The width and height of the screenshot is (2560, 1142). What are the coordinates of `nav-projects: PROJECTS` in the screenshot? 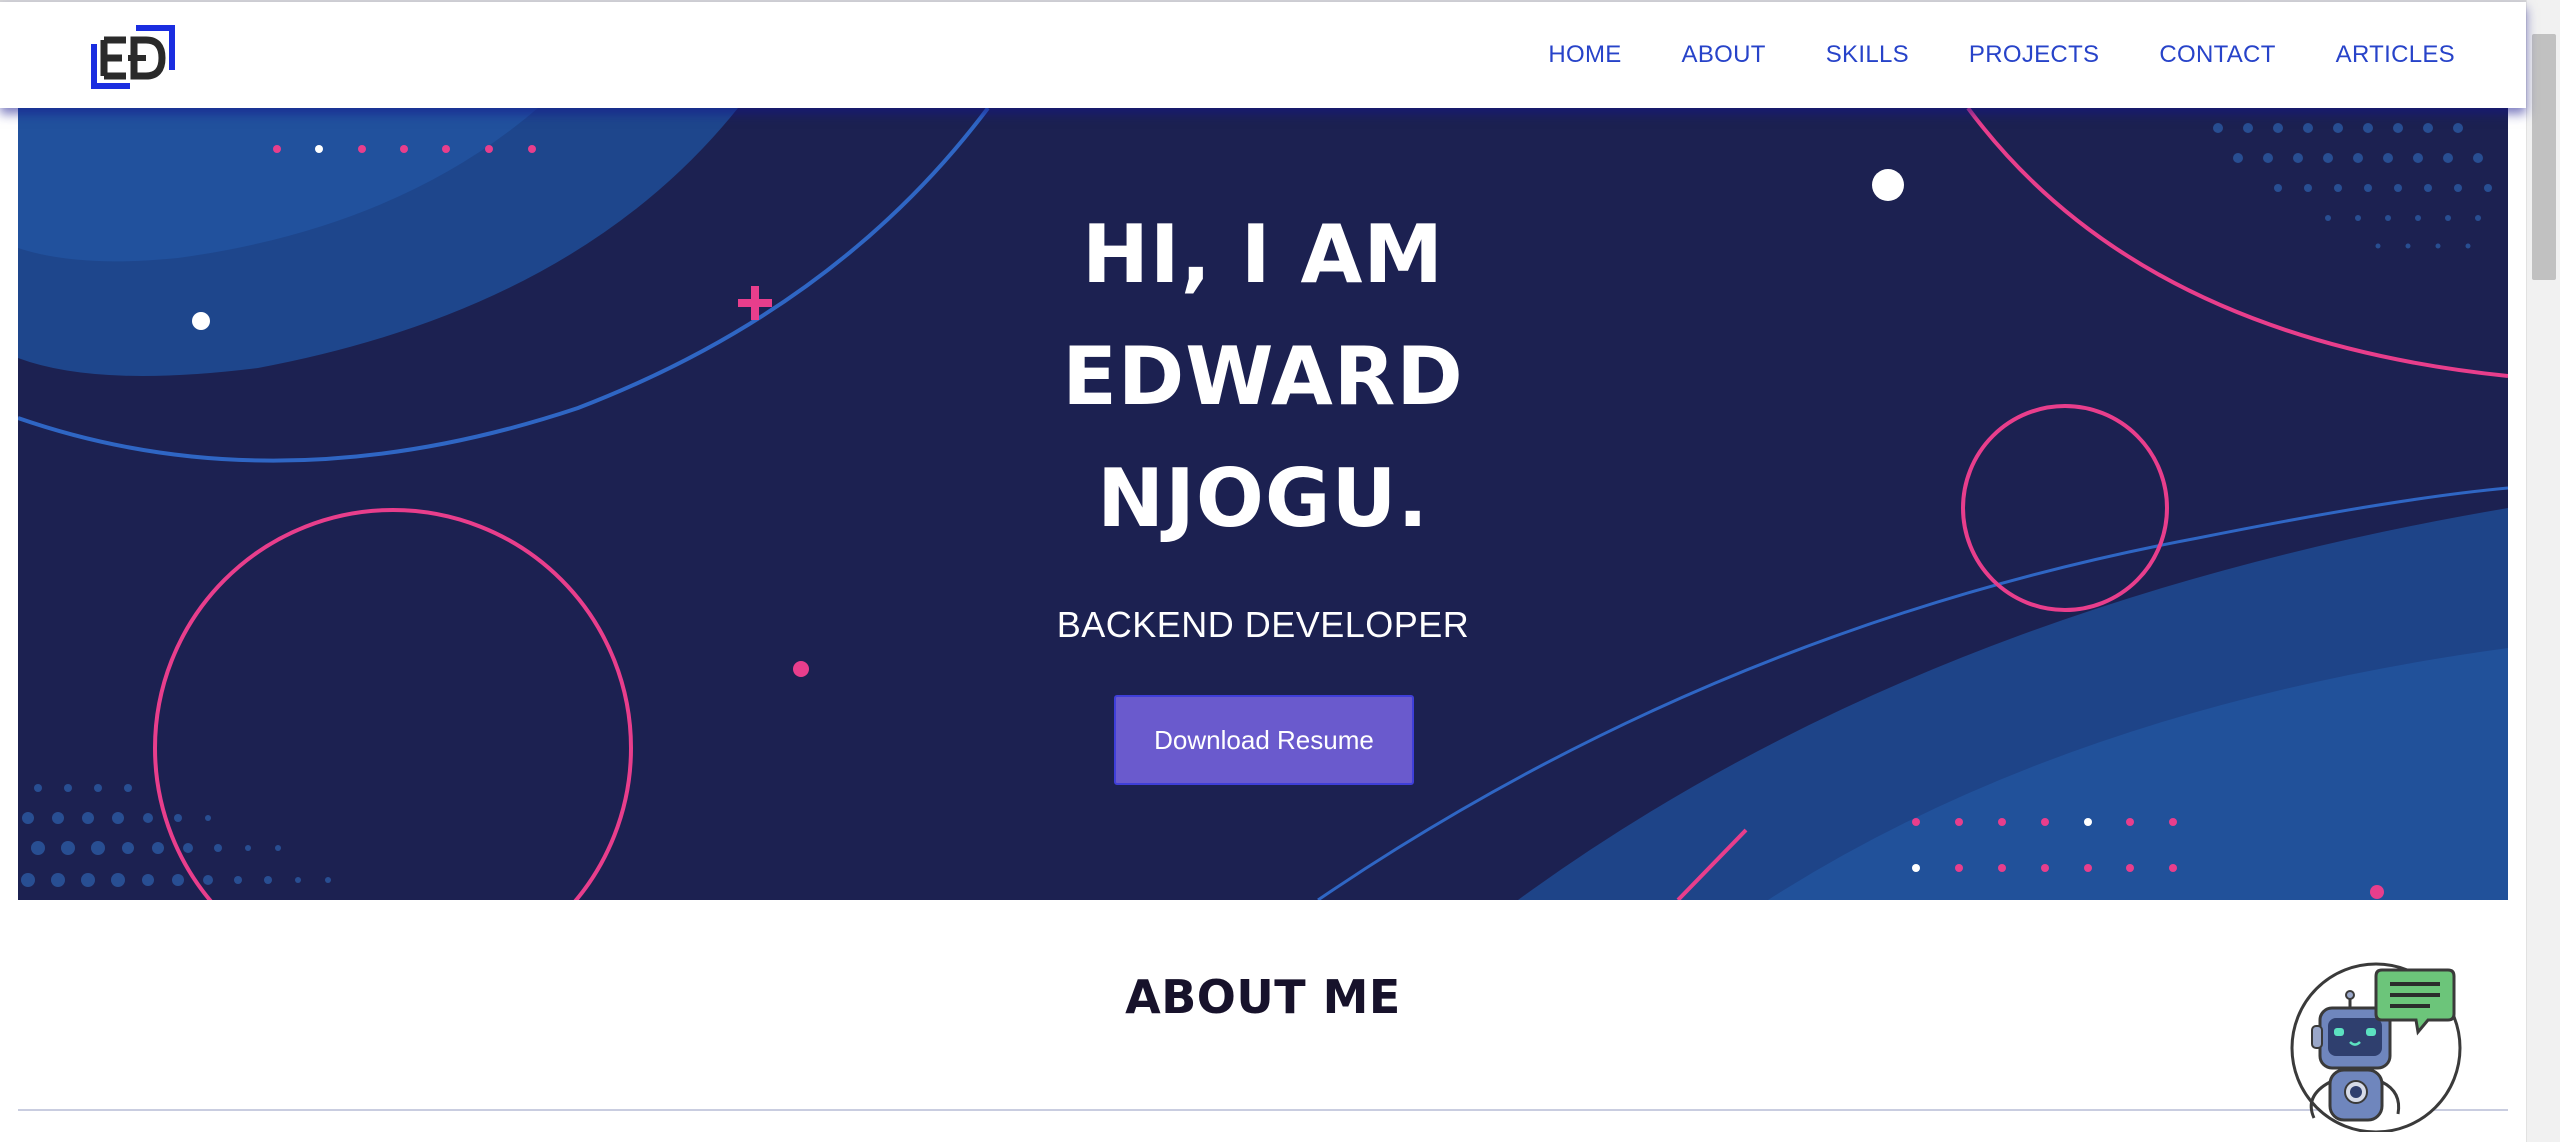 It's located at (2034, 55).